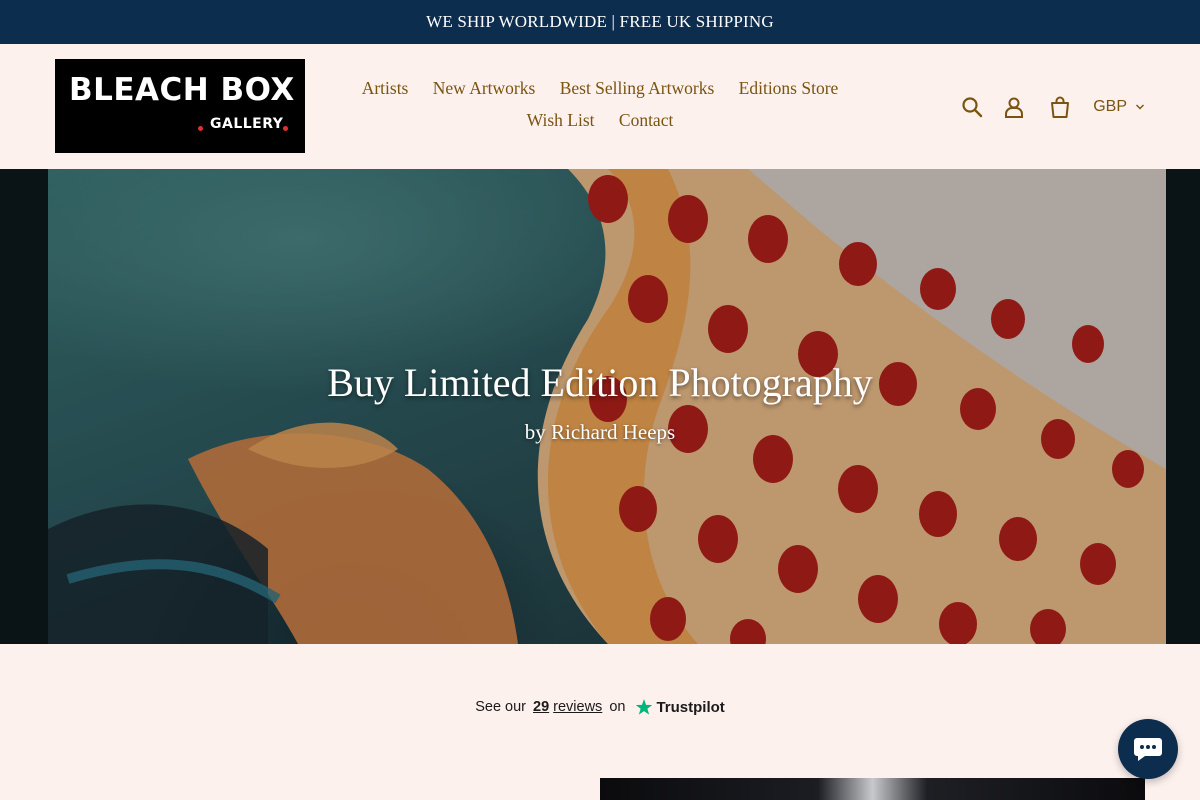  Describe the element at coordinates (637, 88) in the screenshot. I see `nav-link-best-selling-artworks: Best Selling Artworks` at that location.